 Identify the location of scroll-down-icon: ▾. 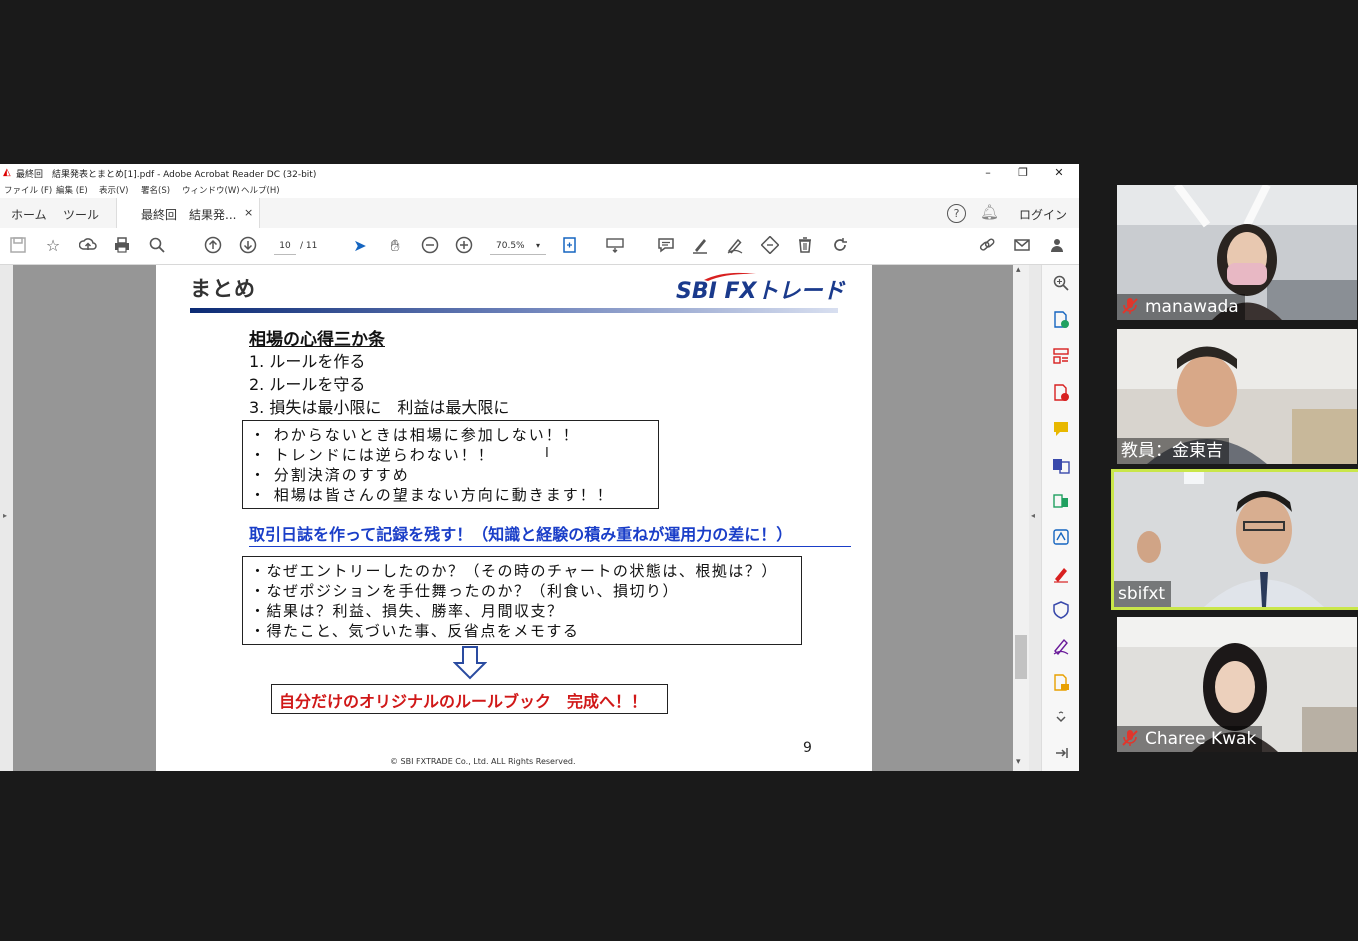
(1018, 762).